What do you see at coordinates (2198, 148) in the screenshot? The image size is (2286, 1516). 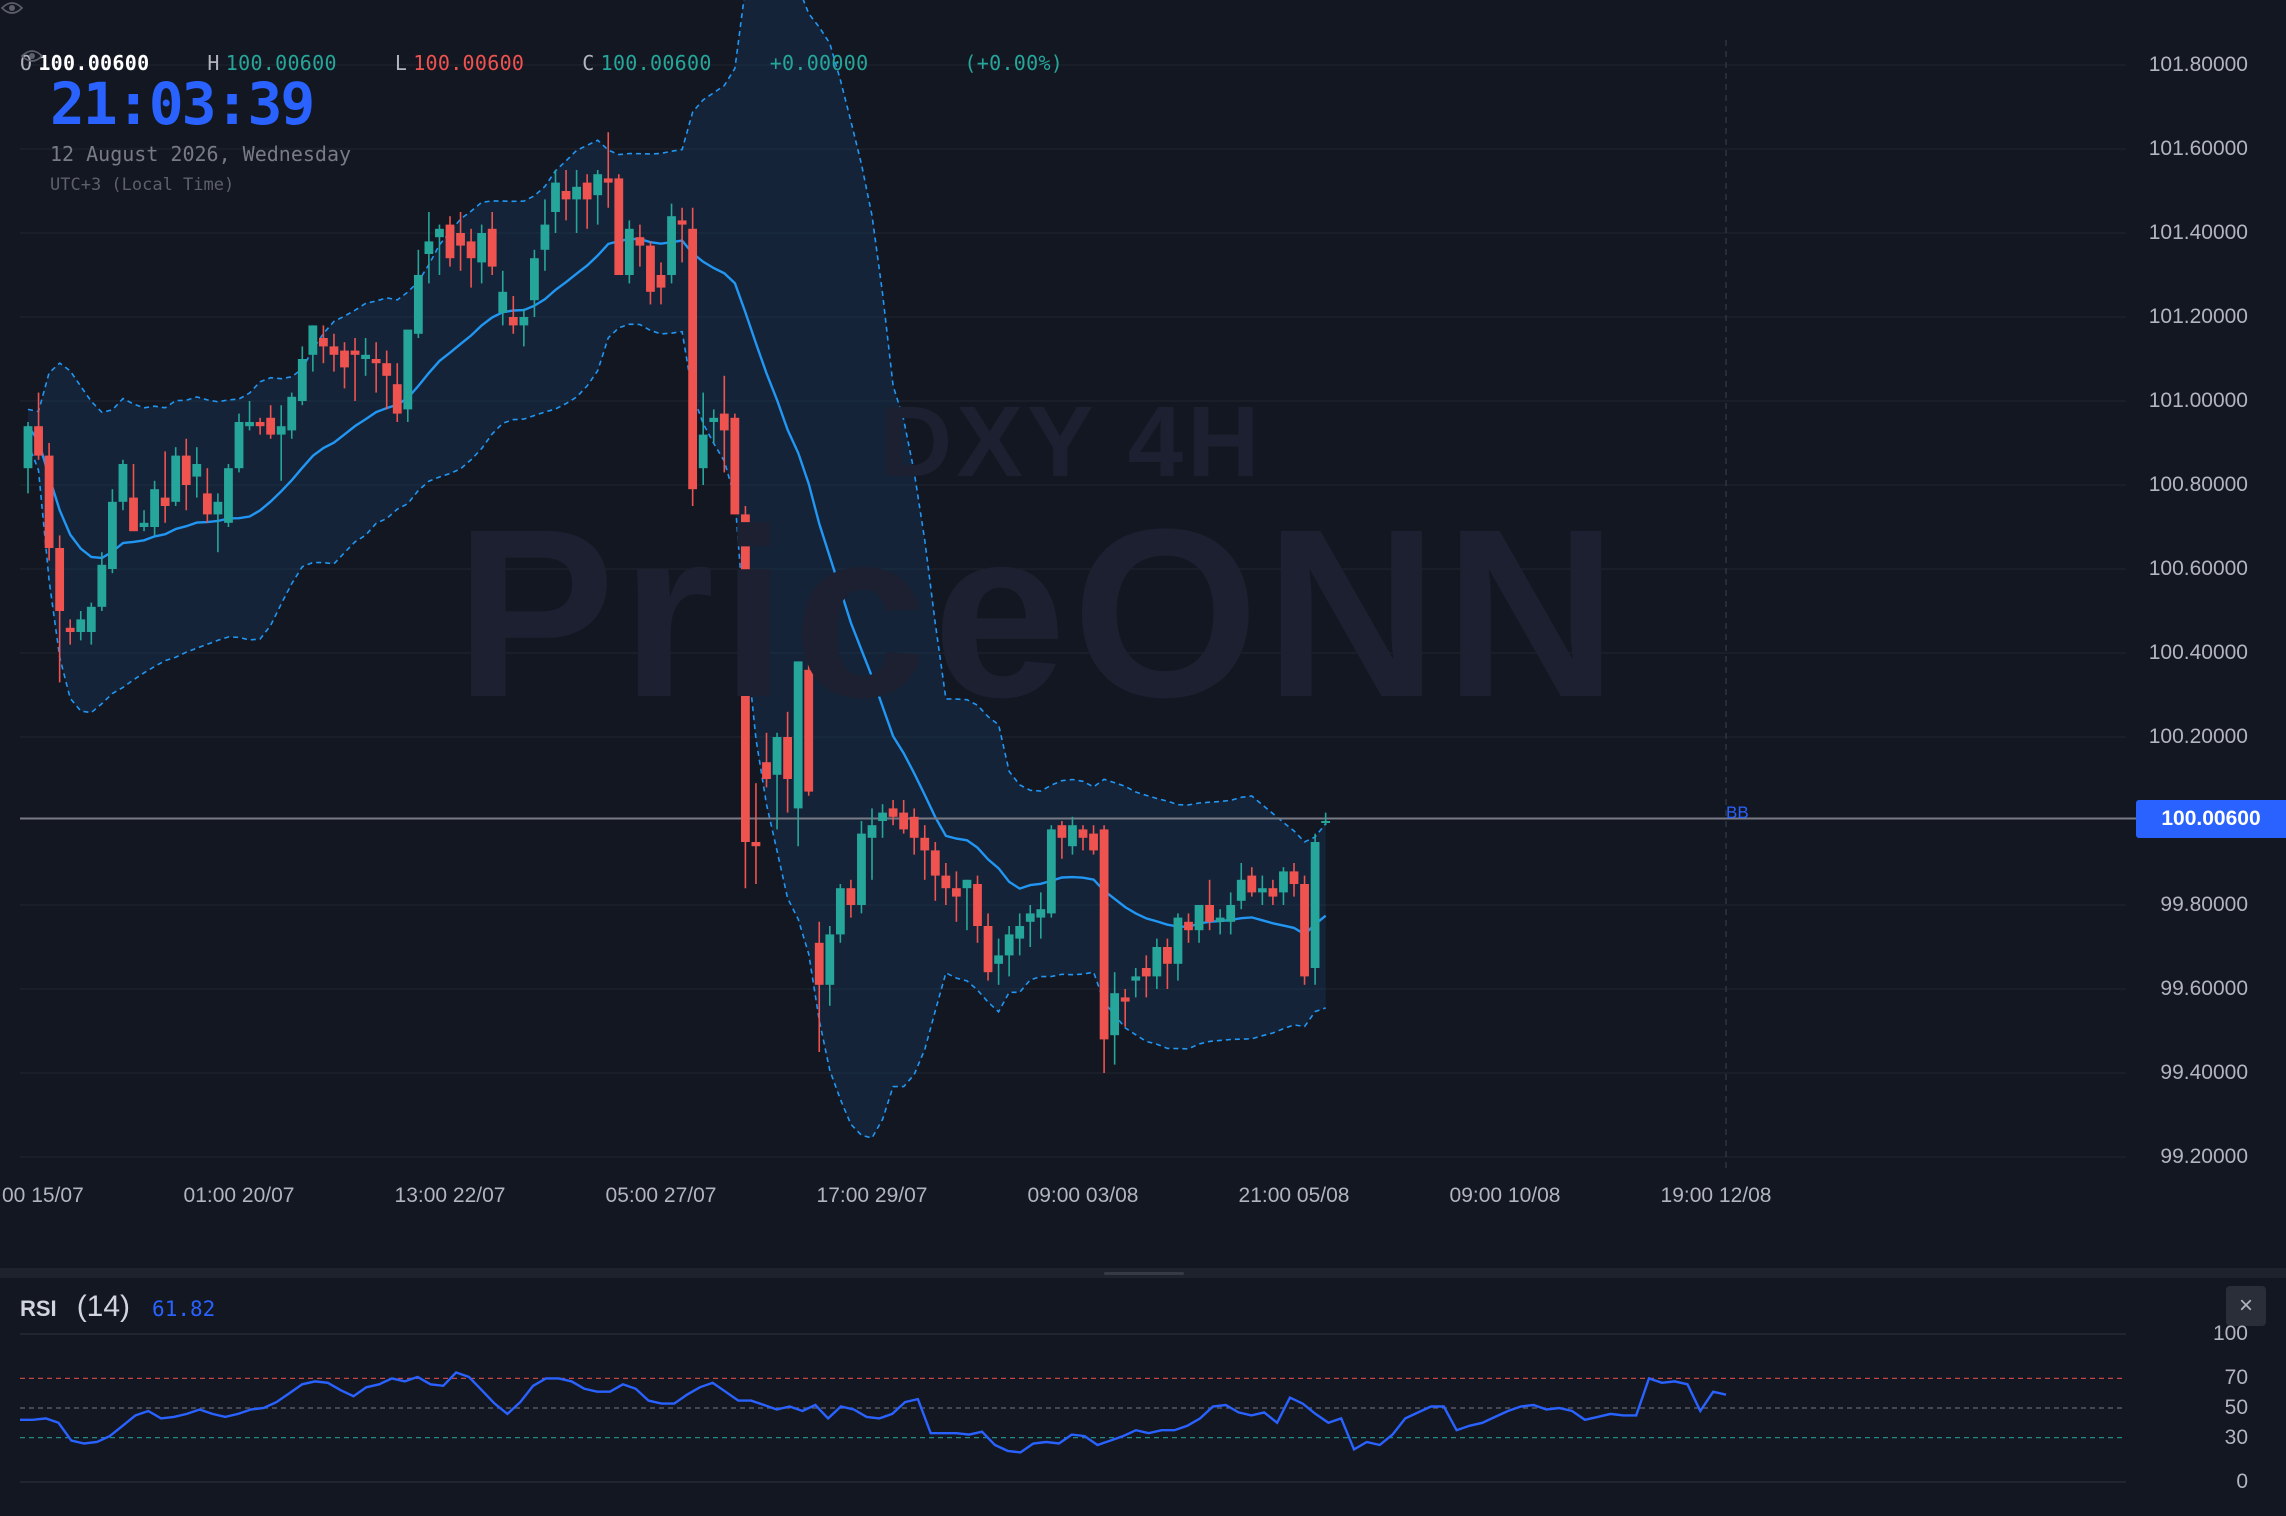 I see `price-axis-label: 101.60000` at bounding box center [2198, 148].